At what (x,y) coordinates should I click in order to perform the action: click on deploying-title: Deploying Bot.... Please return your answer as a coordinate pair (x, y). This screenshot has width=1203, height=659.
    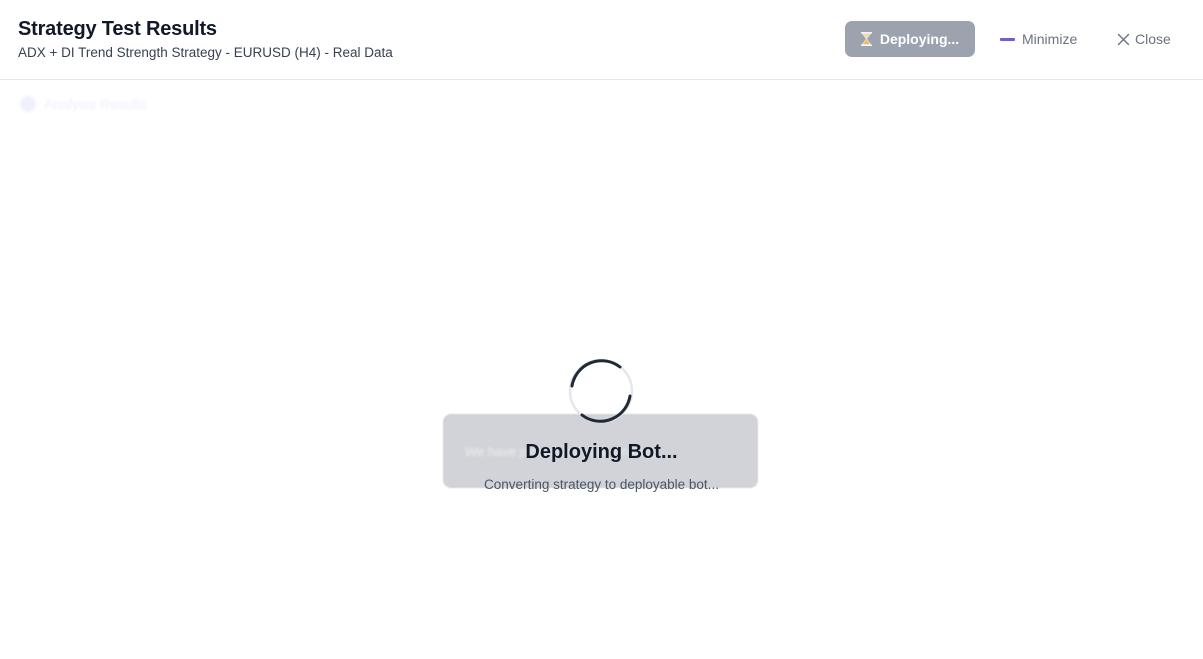
    Looking at the image, I should click on (601, 452).